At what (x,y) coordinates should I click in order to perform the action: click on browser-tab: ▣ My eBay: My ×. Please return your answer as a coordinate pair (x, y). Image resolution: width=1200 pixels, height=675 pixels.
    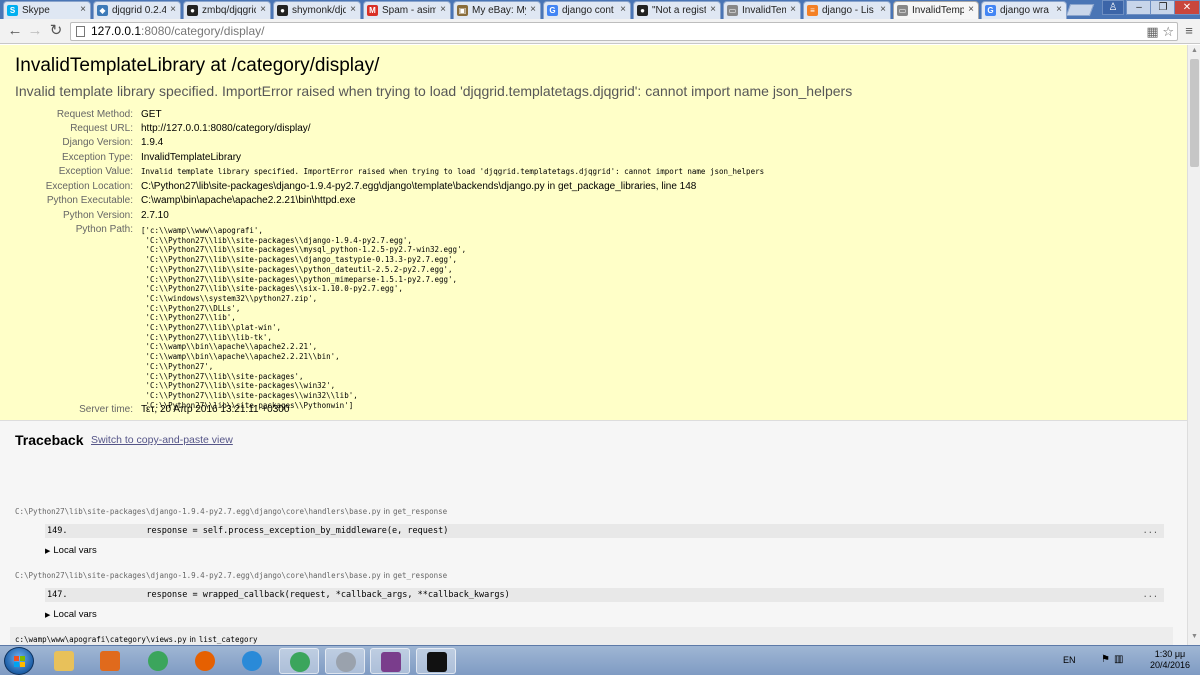
    Looking at the image, I should click on (497, 10).